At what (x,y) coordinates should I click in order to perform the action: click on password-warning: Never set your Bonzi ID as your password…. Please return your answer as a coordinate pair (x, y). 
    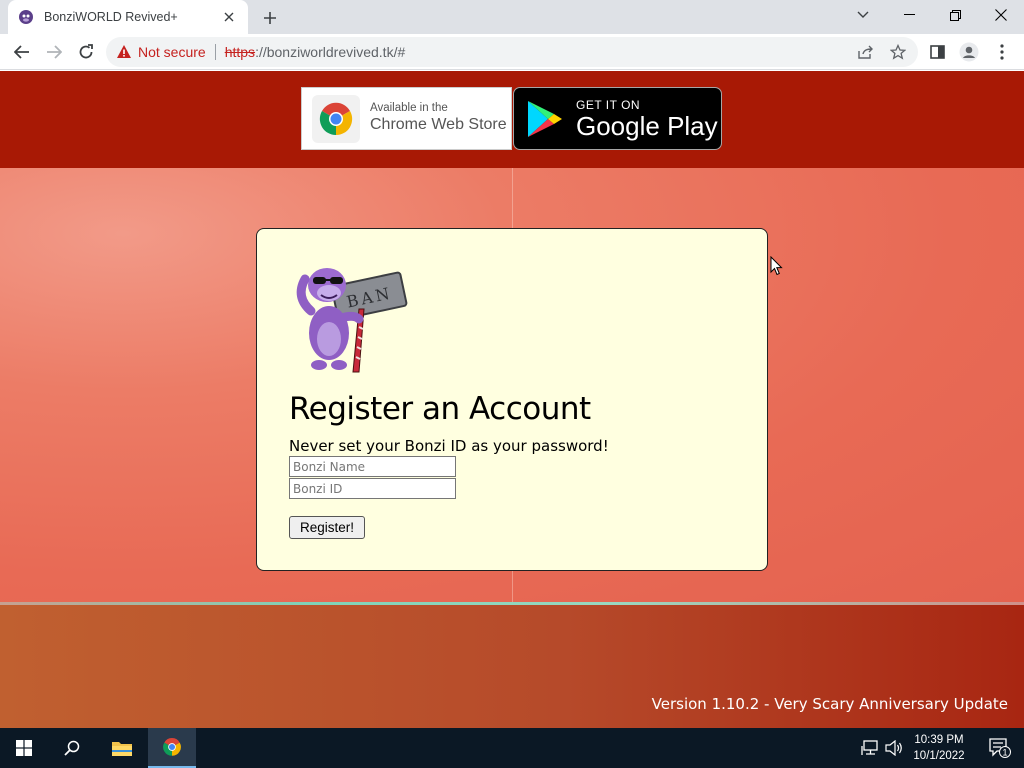
    Looking at the image, I should click on (449, 446).